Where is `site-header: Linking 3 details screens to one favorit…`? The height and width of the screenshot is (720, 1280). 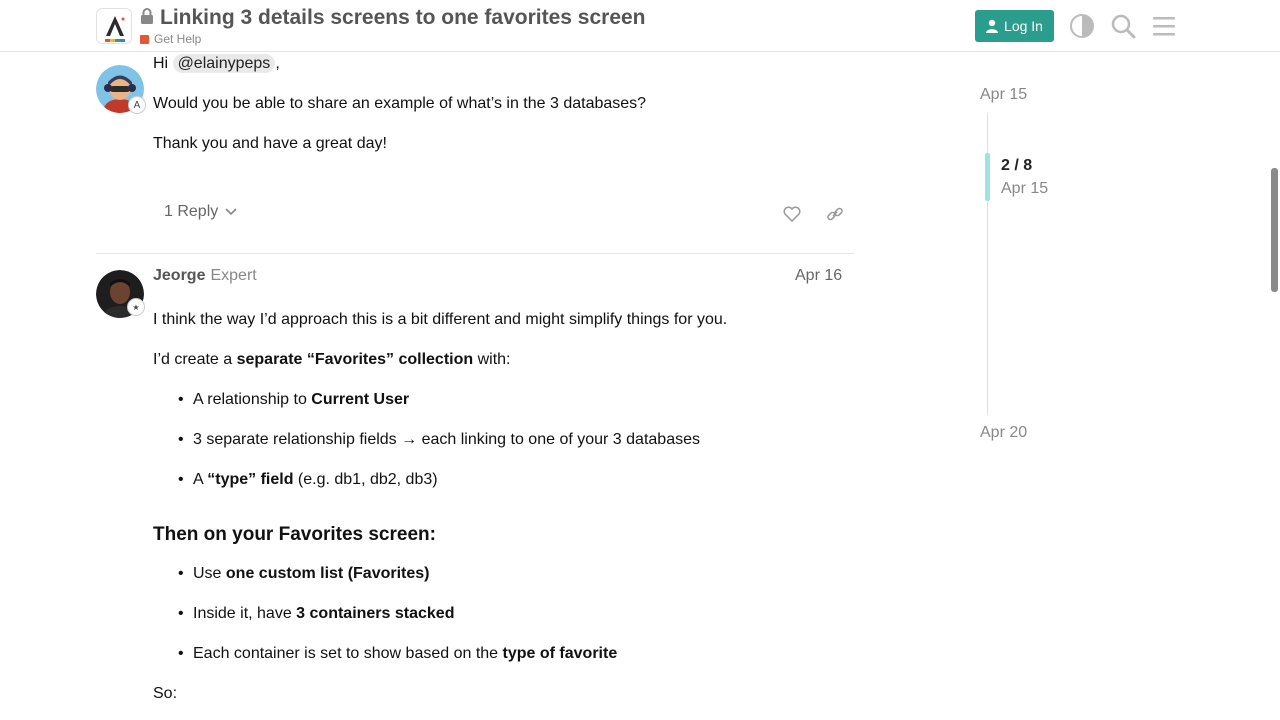
site-header: Linking 3 details screens to one favorit… is located at coordinates (640, 26).